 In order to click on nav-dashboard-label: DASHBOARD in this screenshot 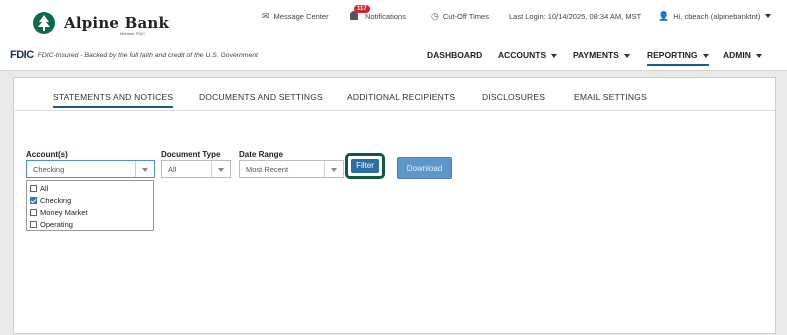, I will do `click(455, 55)`.